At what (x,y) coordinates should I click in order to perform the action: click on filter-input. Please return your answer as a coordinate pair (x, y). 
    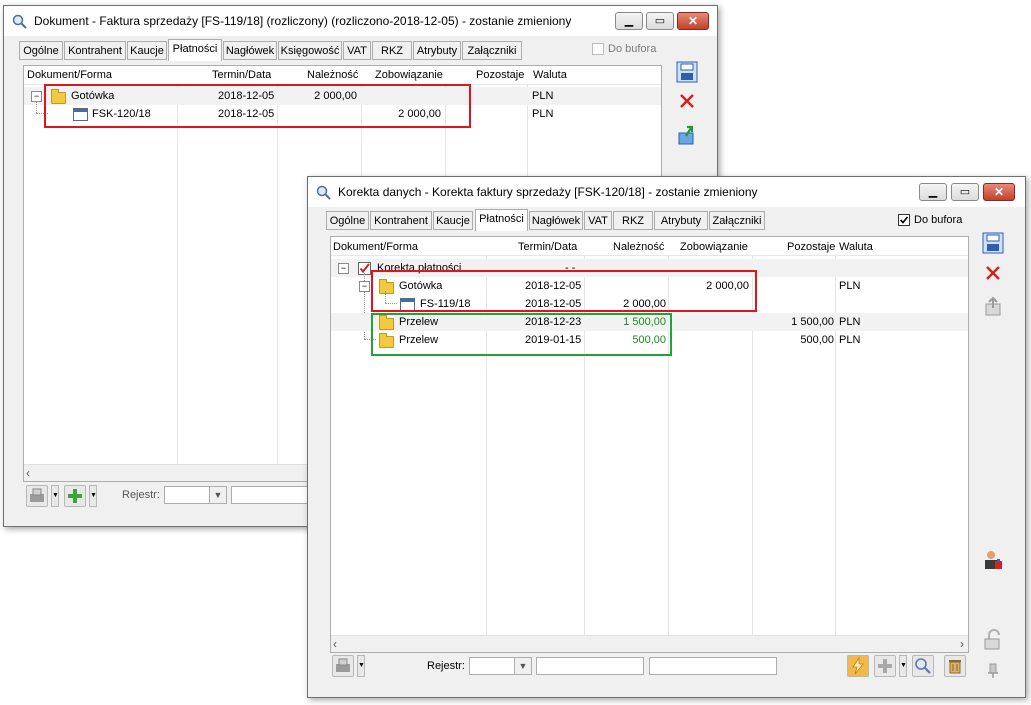
    Looking at the image, I should click on (713, 666).